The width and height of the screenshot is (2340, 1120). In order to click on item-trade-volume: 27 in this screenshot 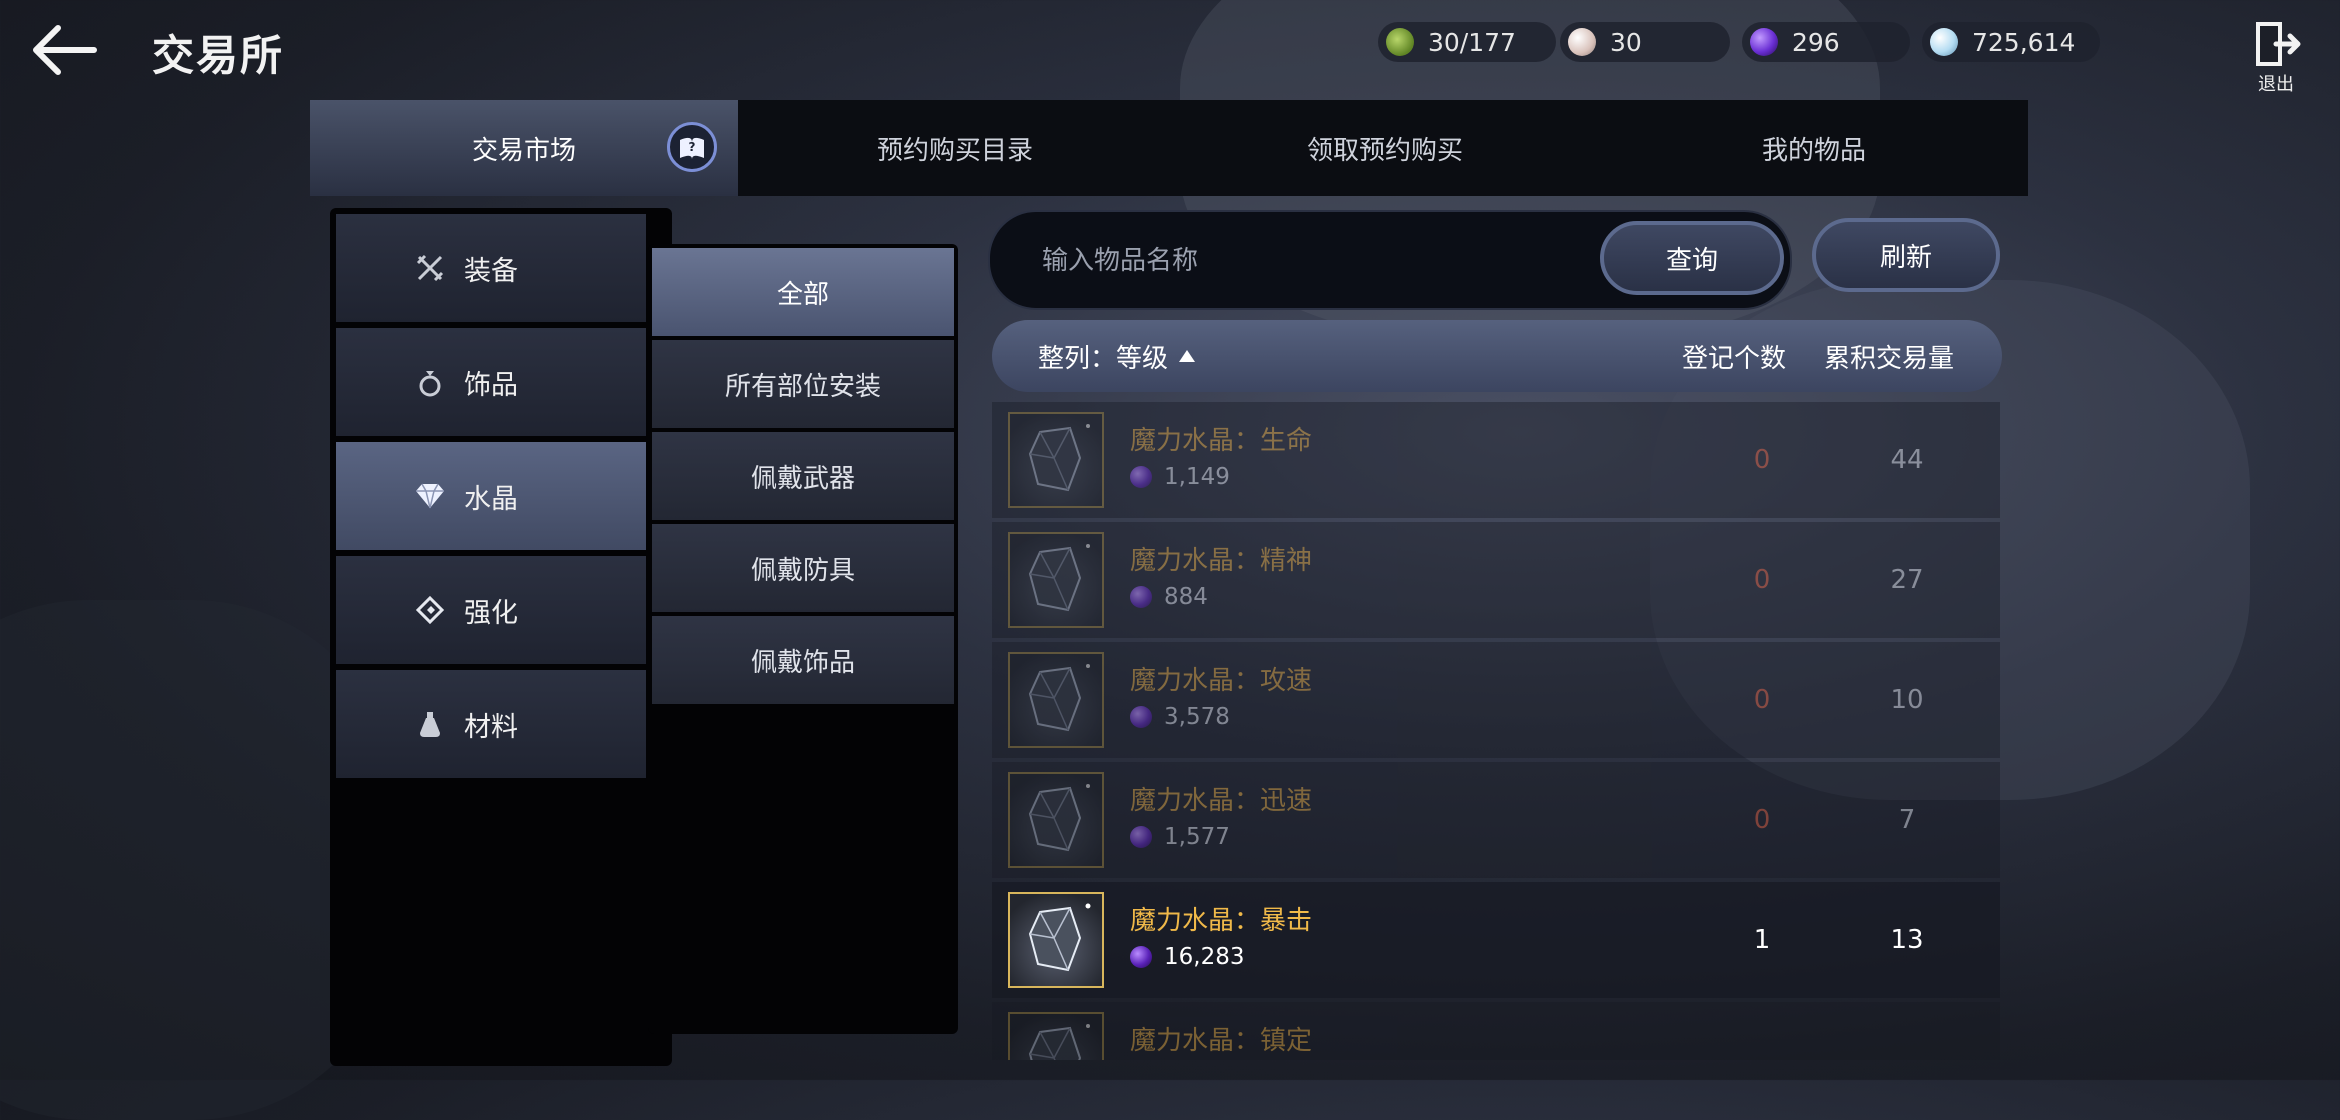, I will do `click(1907, 580)`.